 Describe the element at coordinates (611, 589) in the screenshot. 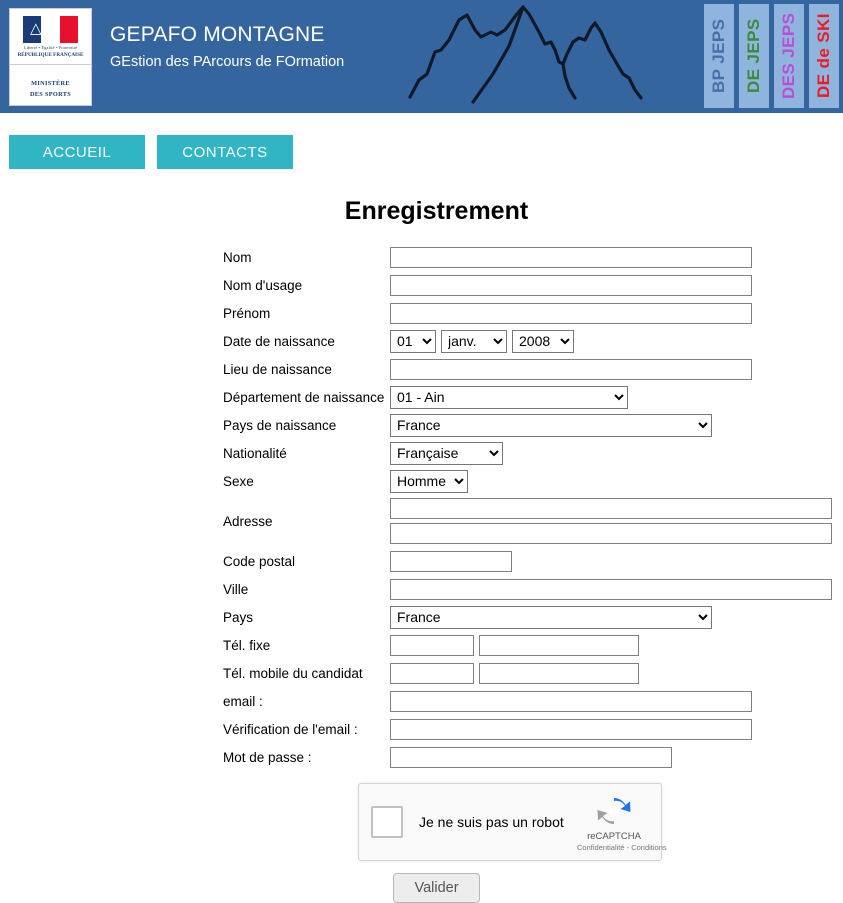

I see `ville-input` at that location.